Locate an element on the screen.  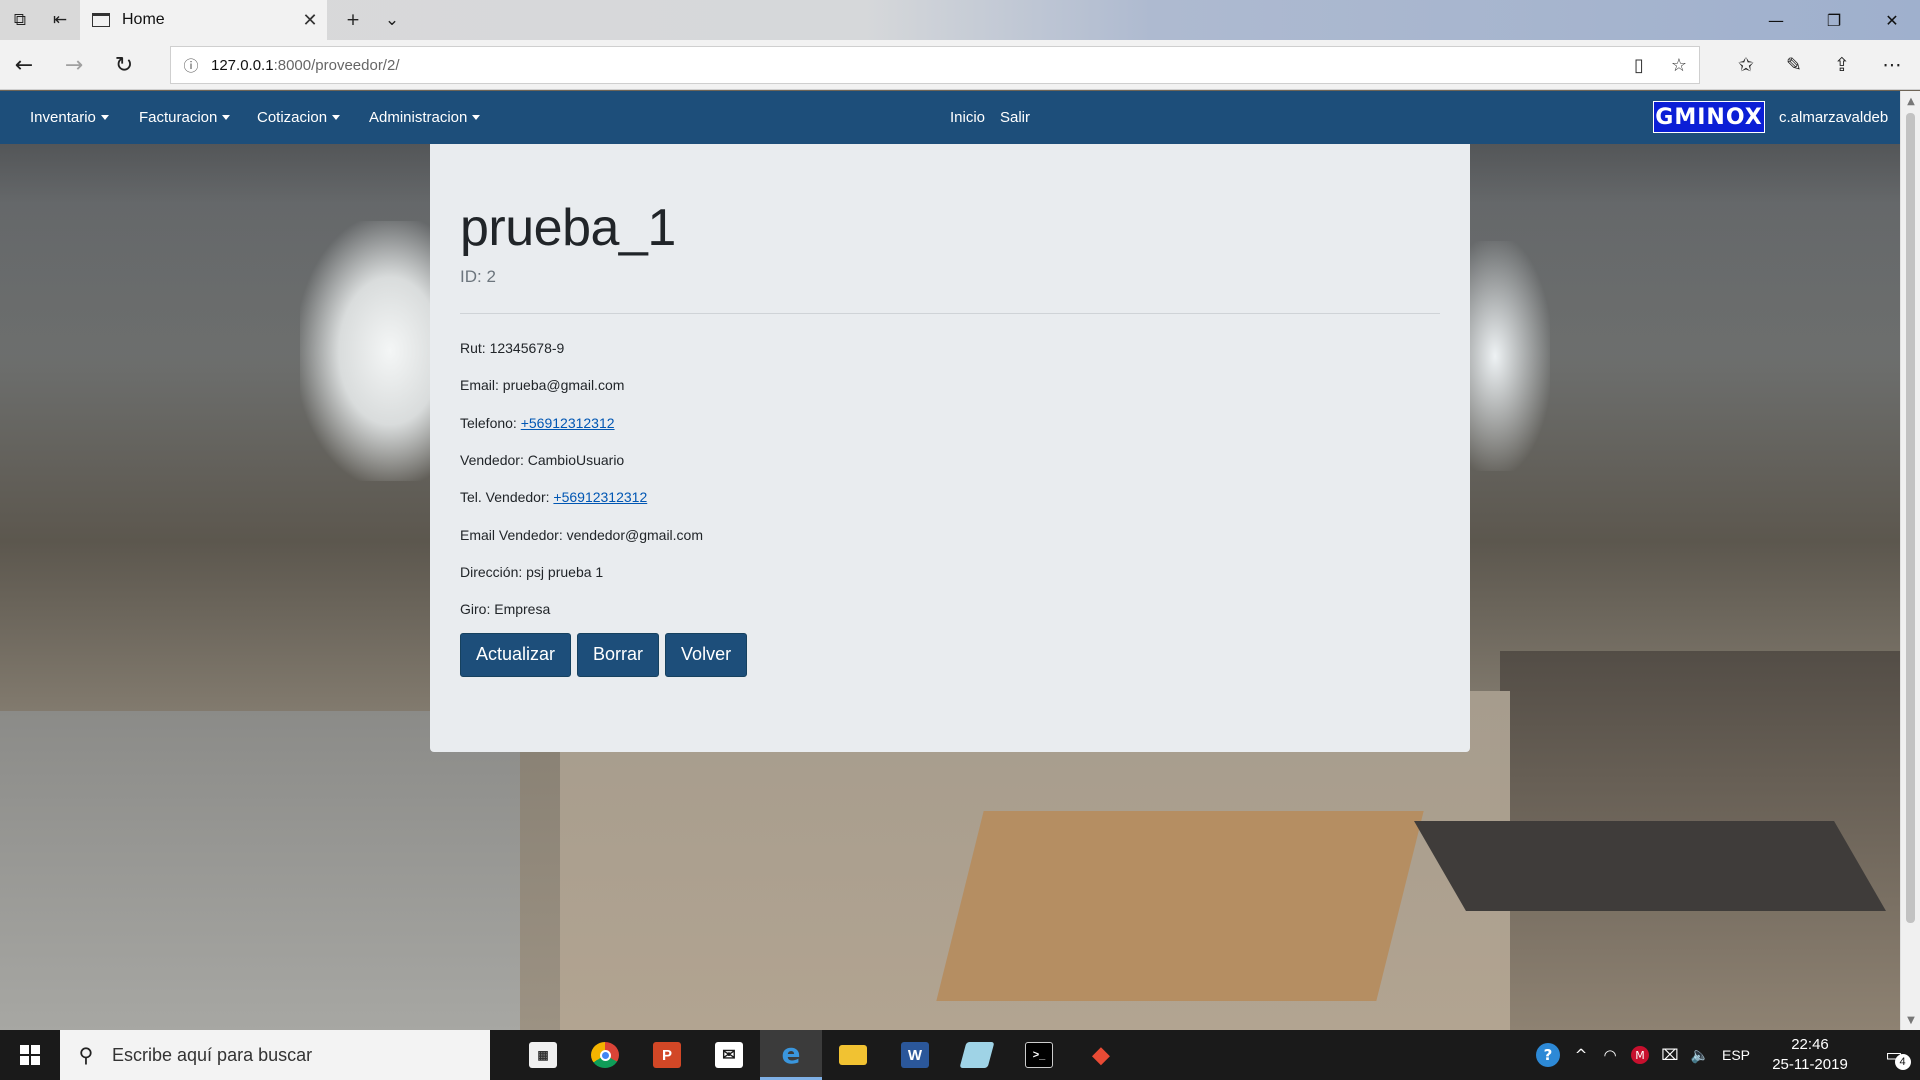
menu-label: Facturacion is located at coordinates (178, 117).